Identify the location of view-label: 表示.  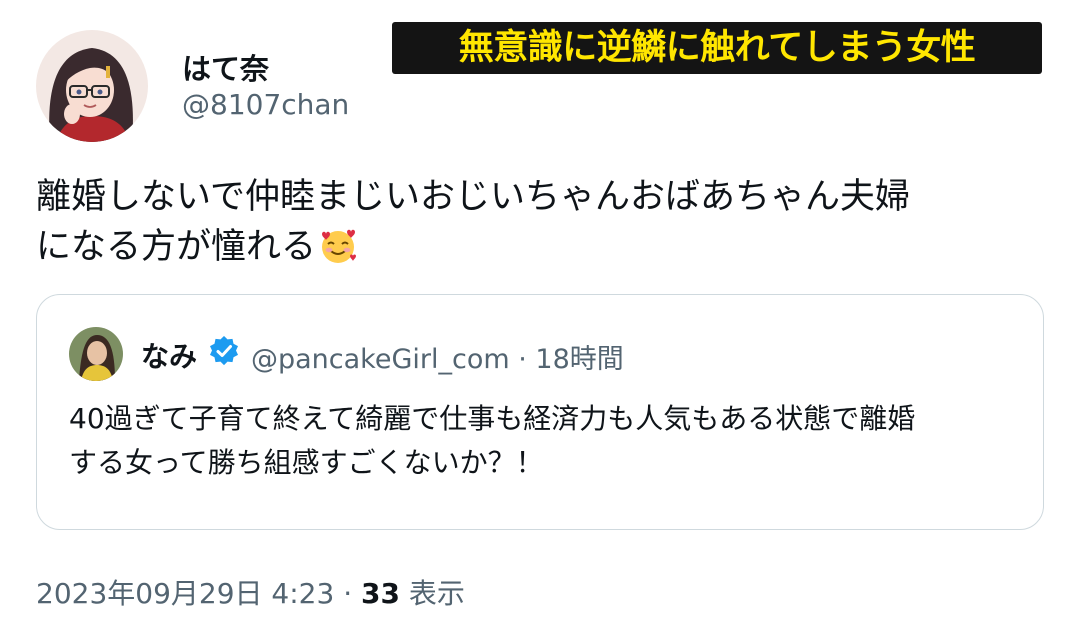
(432, 593).